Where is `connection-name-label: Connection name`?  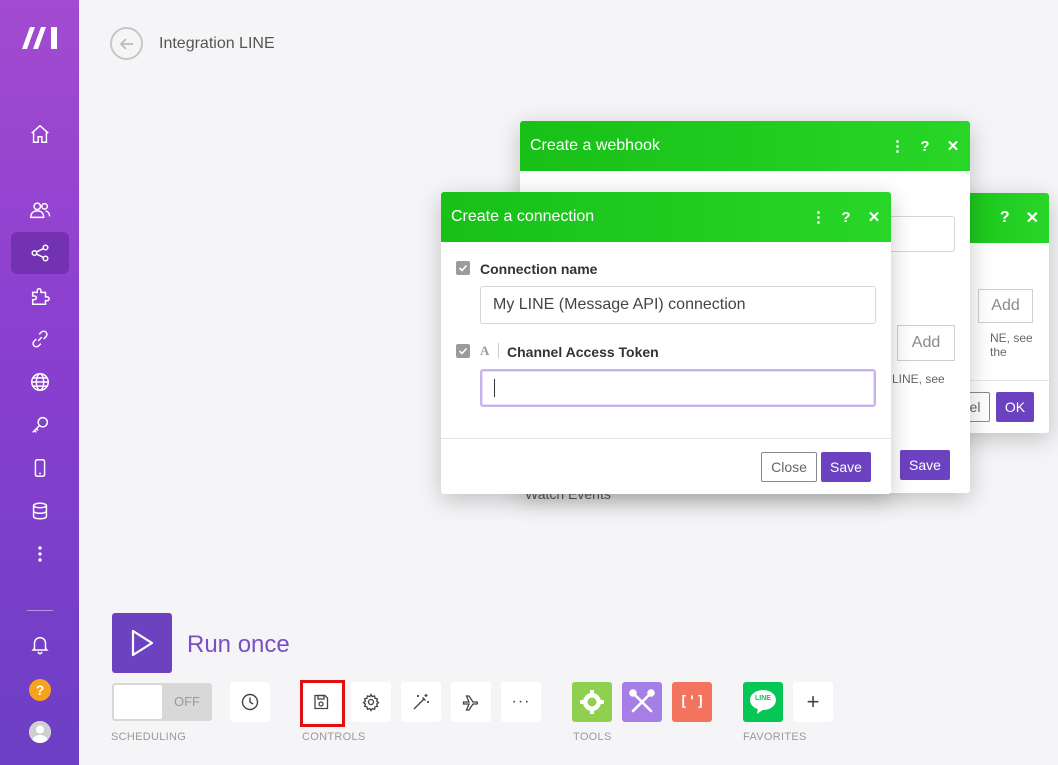
connection-name-label: Connection name is located at coordinates (539, 269).